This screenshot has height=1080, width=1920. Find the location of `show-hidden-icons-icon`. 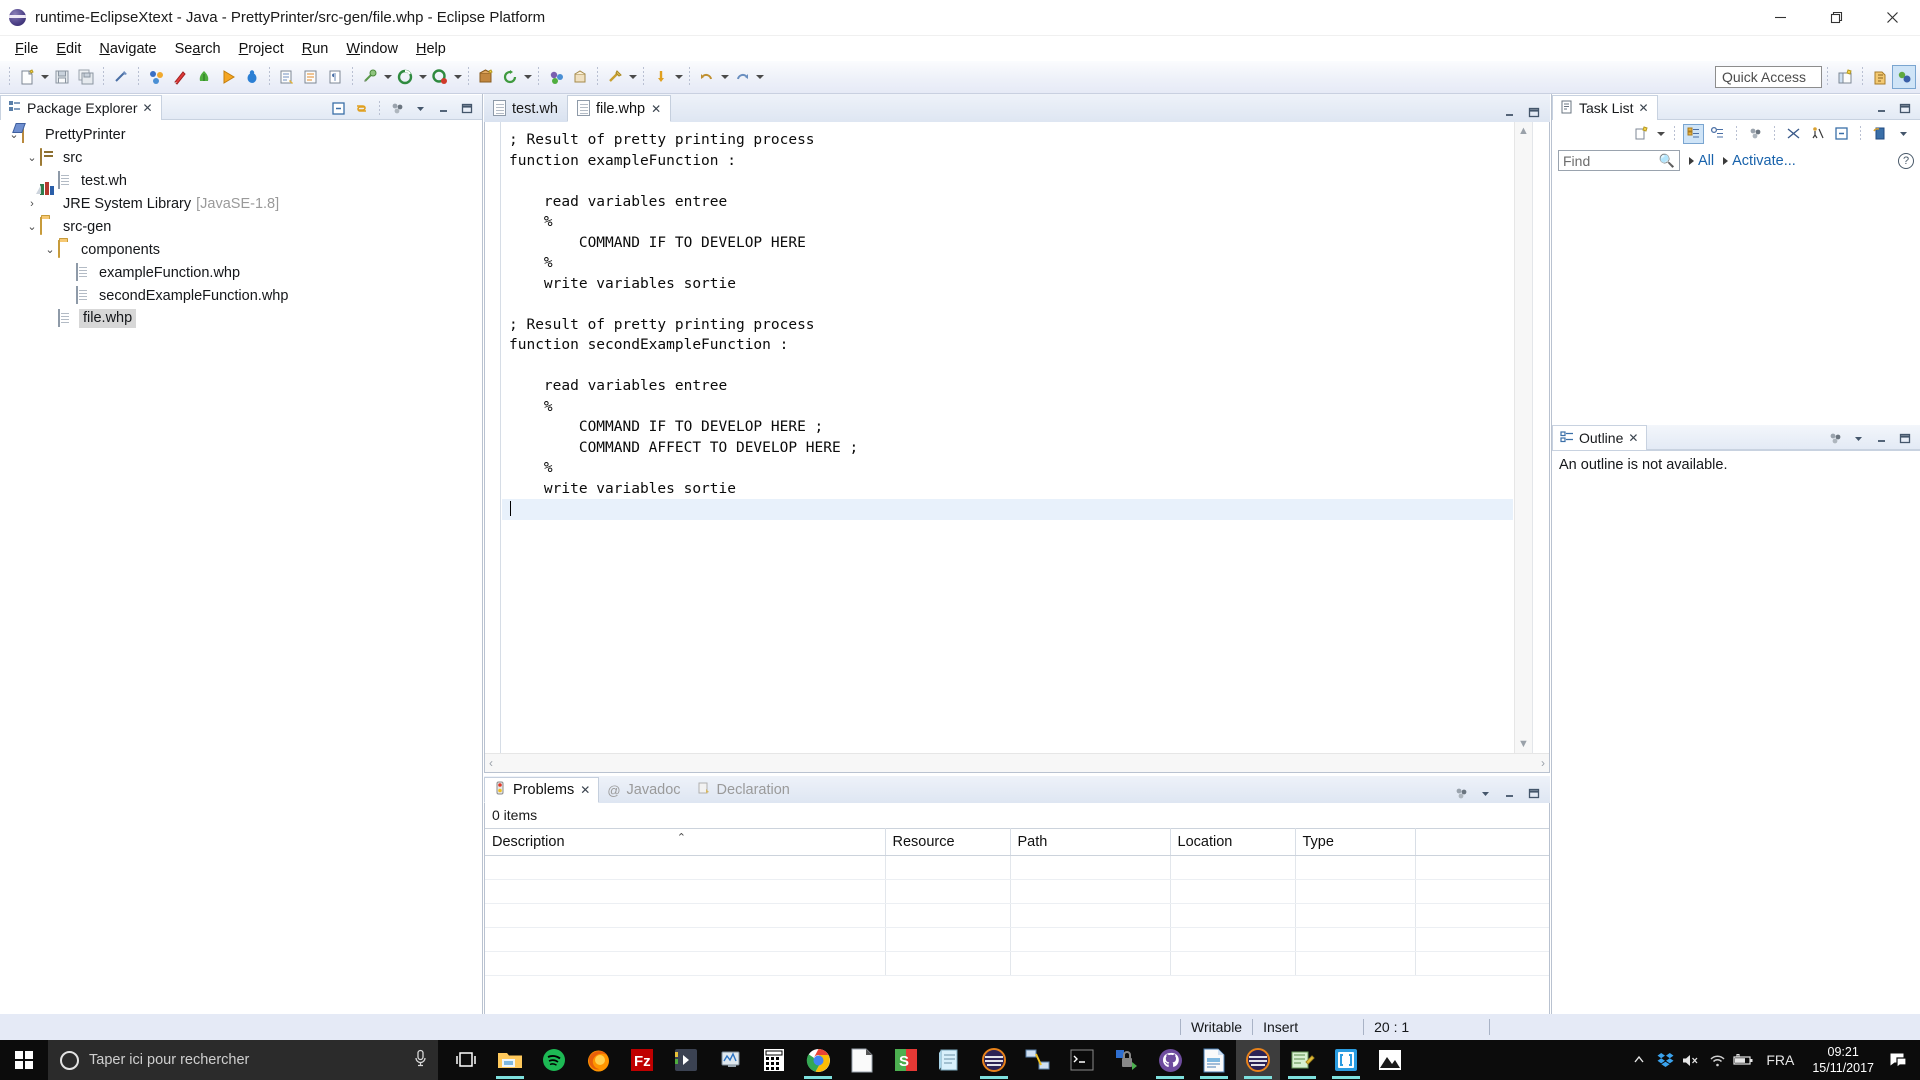

show-hidden-icons-icon is located at coordinates (1639, 1060).